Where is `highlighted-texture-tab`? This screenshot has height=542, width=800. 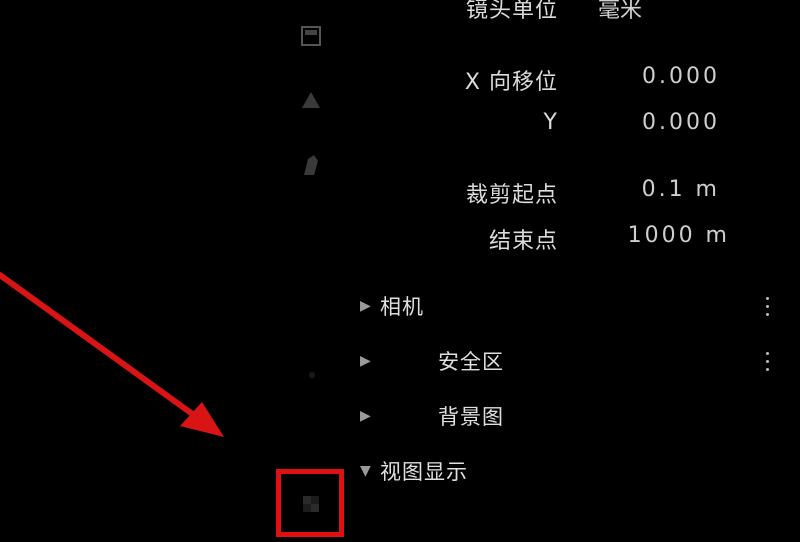
highlighted-texture-tab is located at coordinates (310, 503).